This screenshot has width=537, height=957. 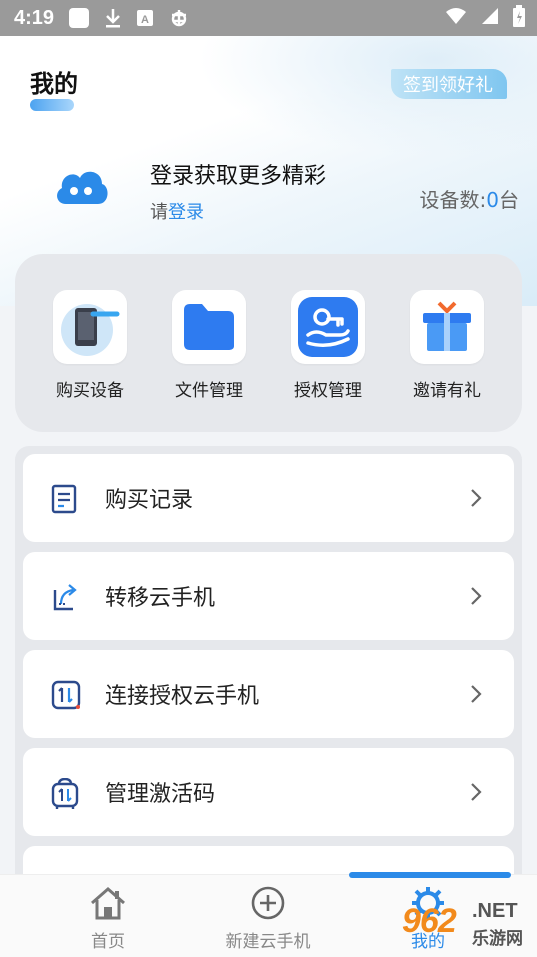 What do you see at coordinates (182, 696) in the screenshot?
I see `menu-item-label: 连接授权云手机` at bounding box center [182, 696].